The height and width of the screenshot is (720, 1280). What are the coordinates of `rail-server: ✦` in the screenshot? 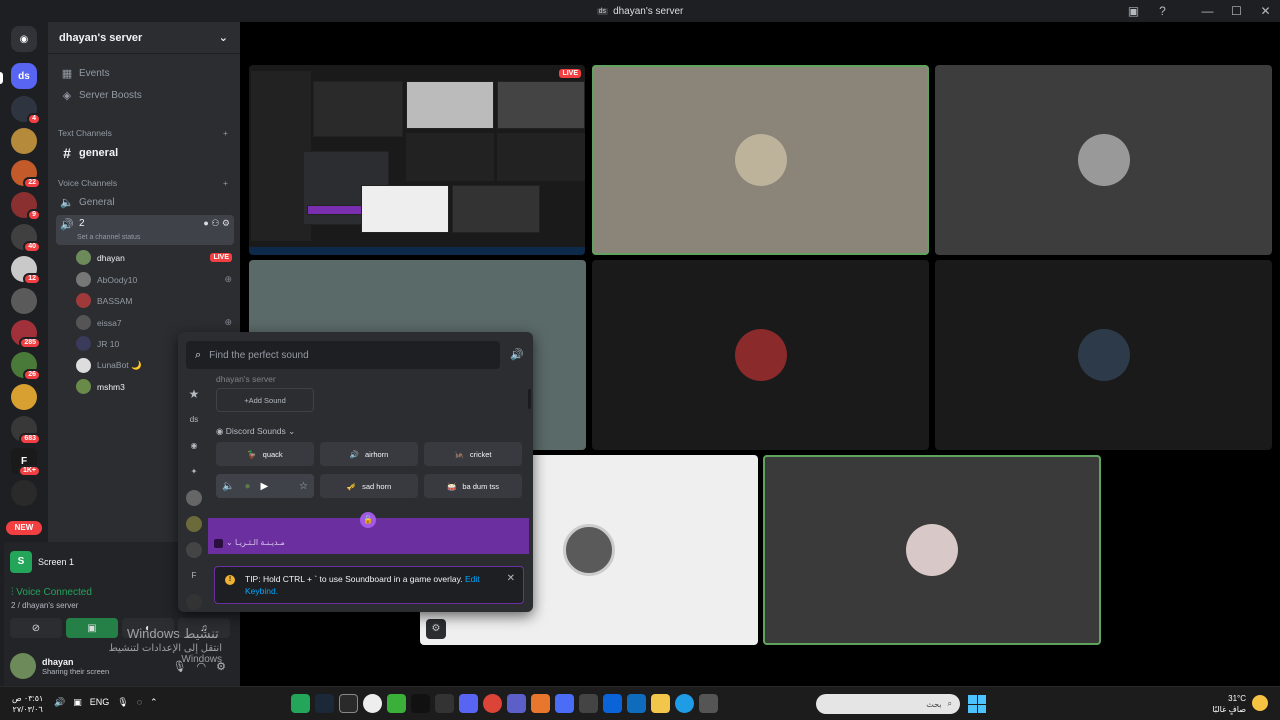 It's located at (194, 472).